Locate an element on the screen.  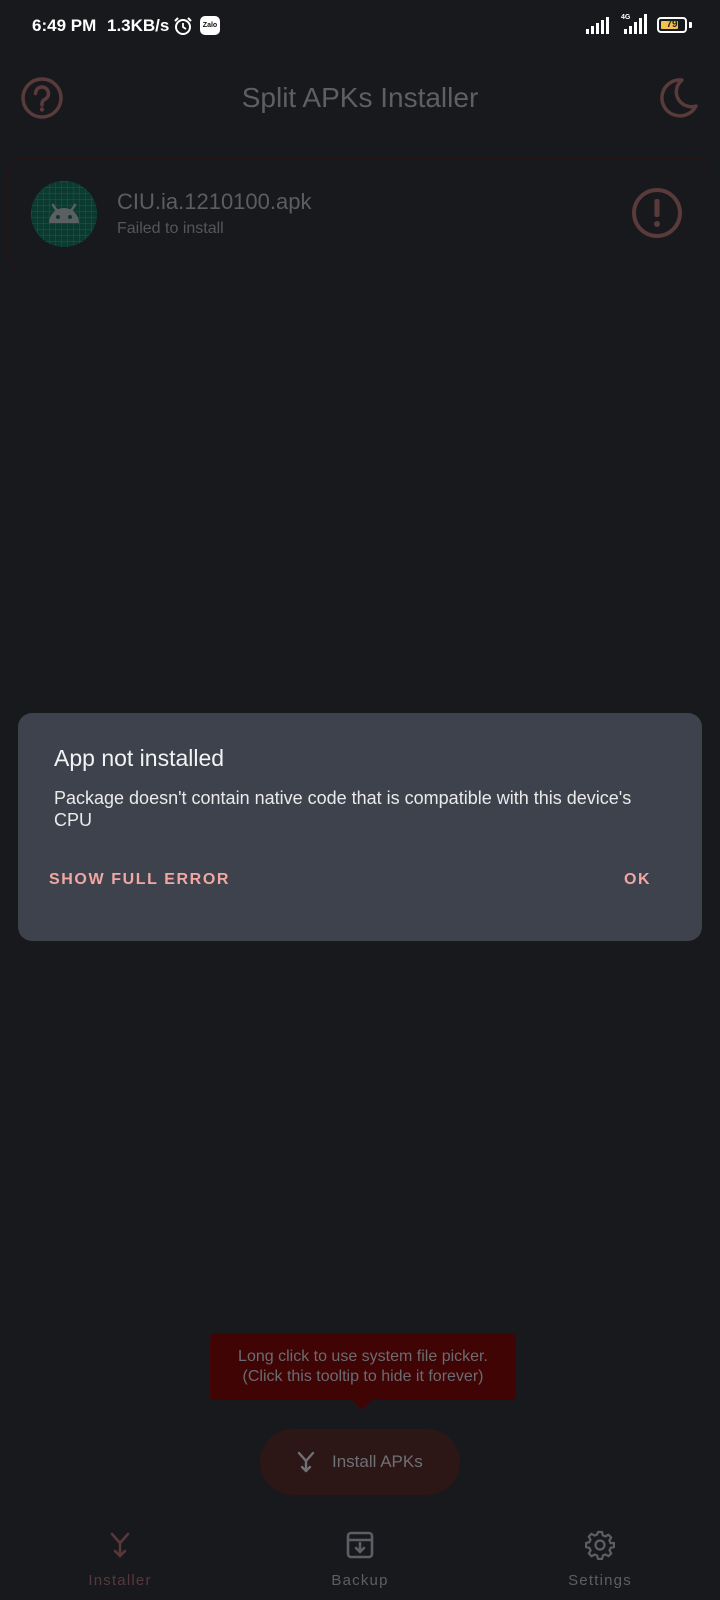
dialog-title: App not installed is located at coordinates (139, 758).